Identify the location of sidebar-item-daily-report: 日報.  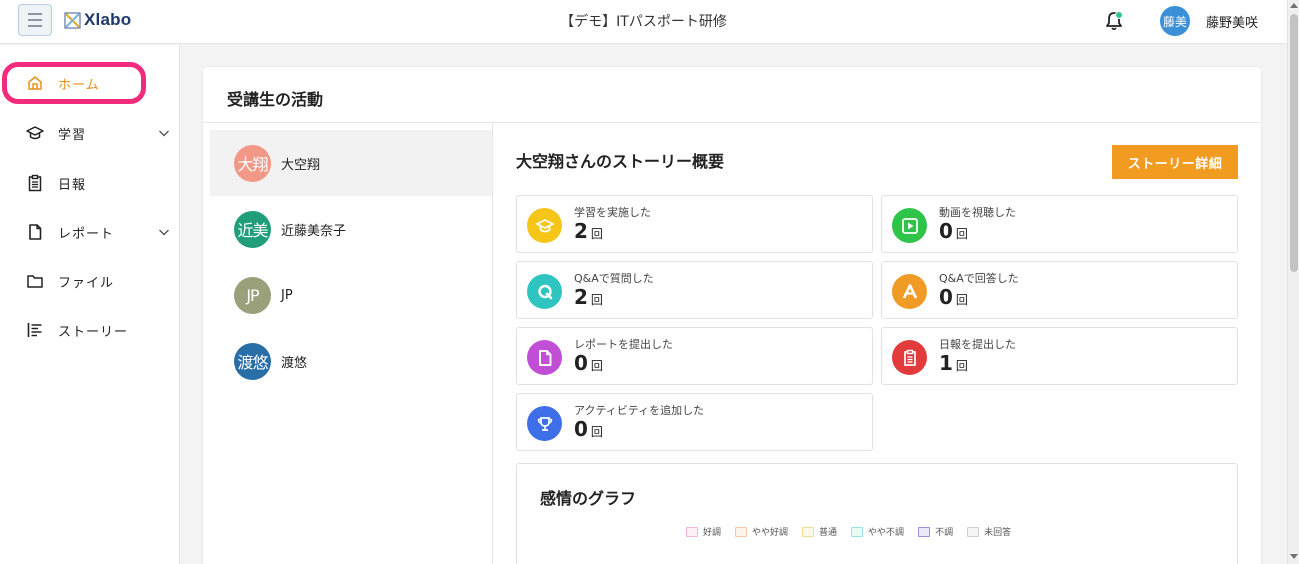
(90, 183).